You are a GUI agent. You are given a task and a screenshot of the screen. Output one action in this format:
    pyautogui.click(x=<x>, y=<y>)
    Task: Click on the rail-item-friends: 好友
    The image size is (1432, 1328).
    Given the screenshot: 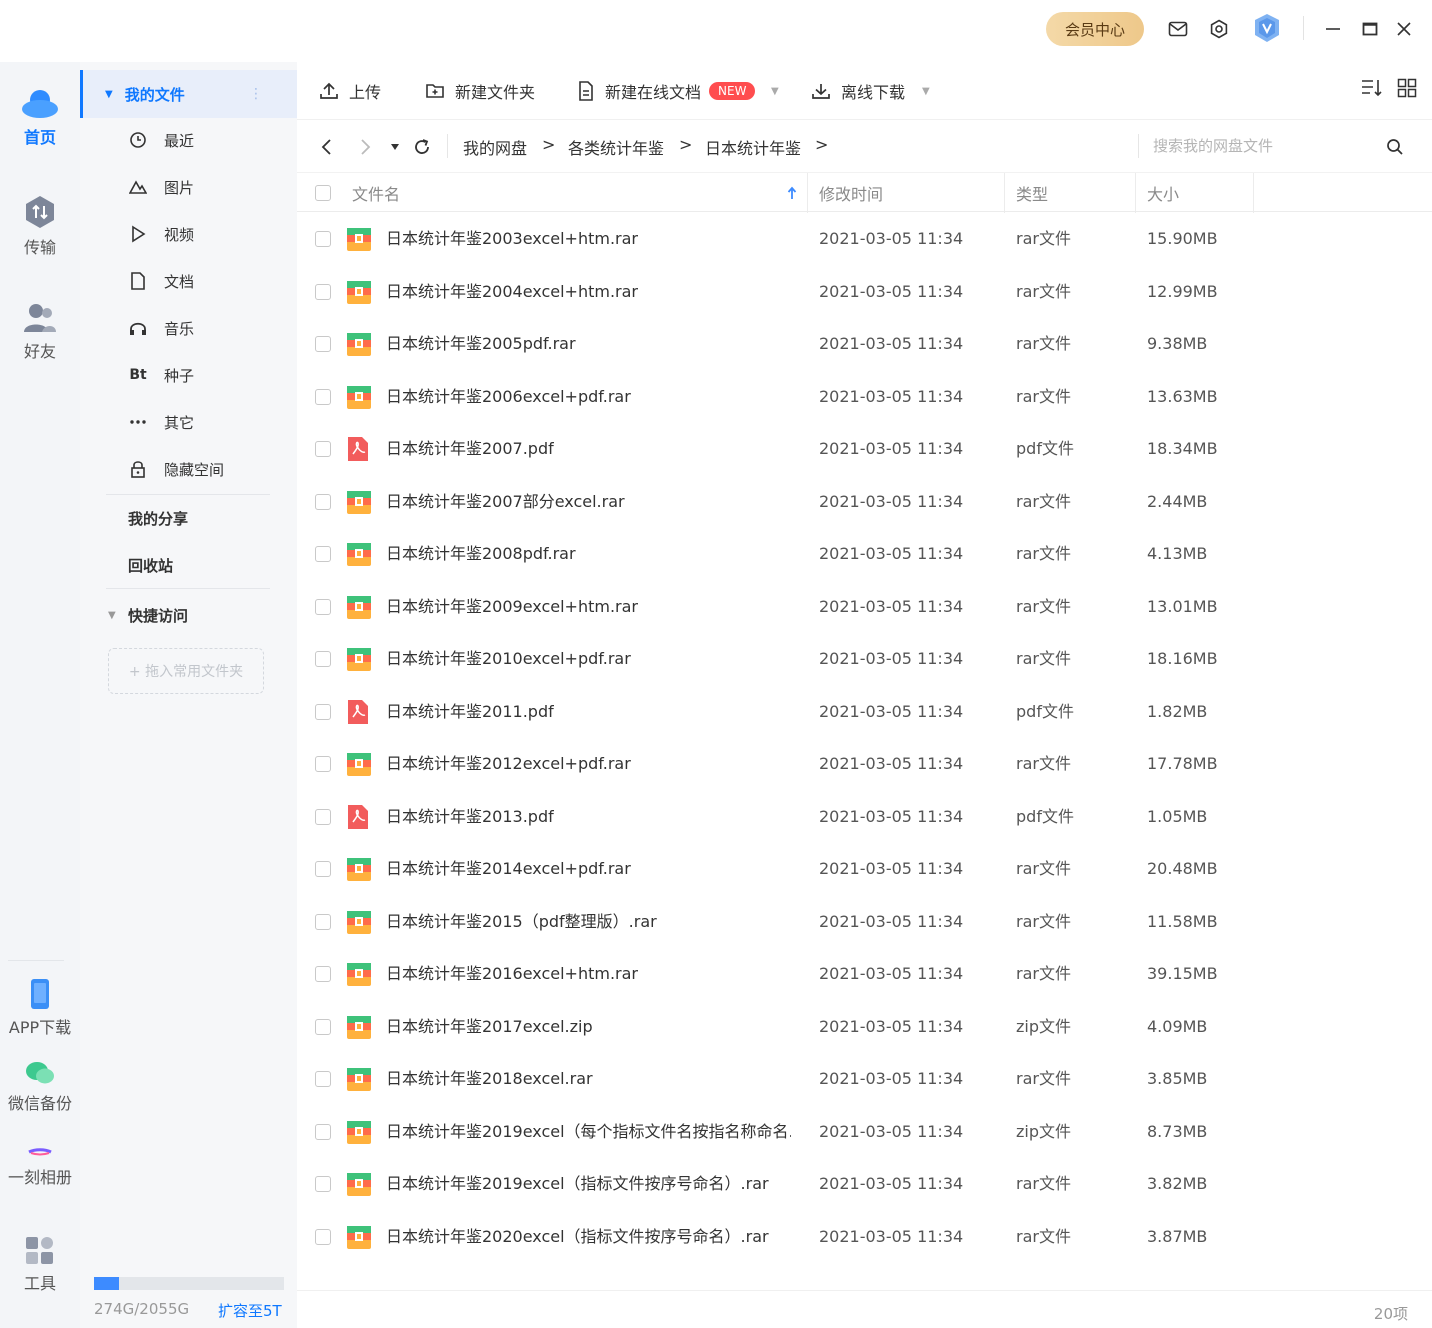 What is the action you would take?
    pyautogui.click(x=40, y=332)
    